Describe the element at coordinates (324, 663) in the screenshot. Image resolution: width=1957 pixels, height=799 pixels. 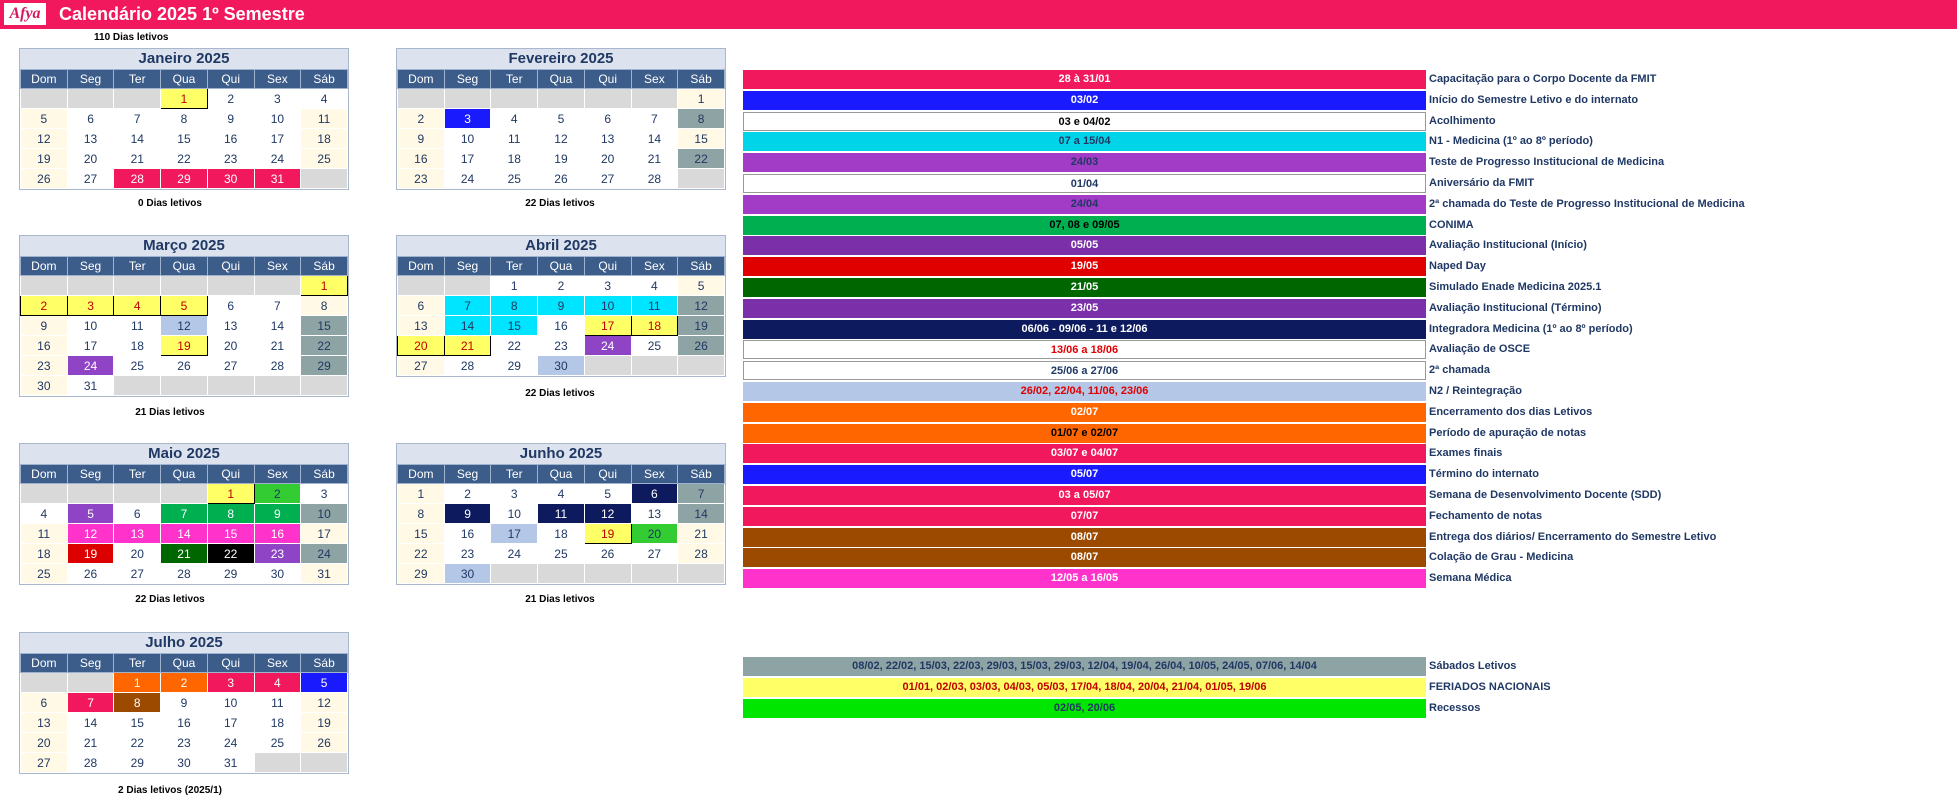
I see `weekday-header: Sáb` at that location.